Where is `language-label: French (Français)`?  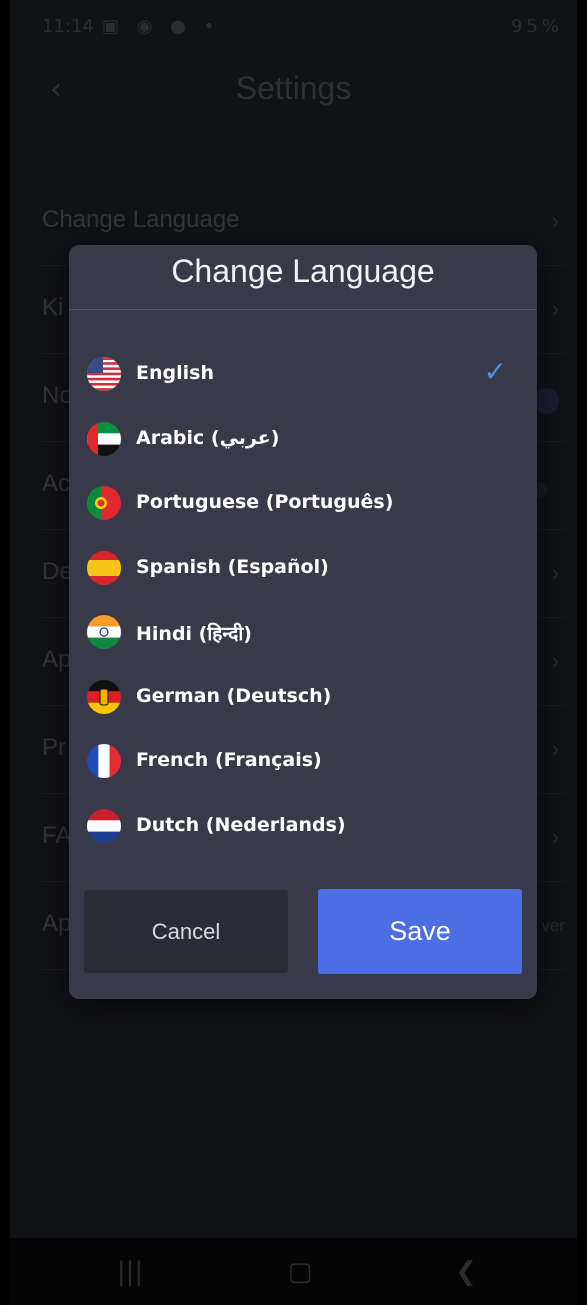 language-label: French (Français) is located at coordinates (229, 760).